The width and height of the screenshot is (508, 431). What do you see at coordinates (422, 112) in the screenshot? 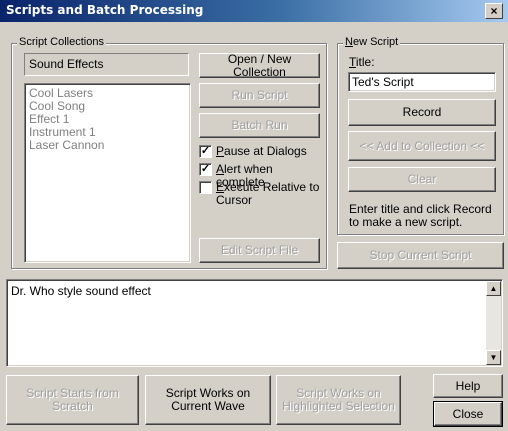
I see `record-button: Record` at bounding box center [422, 112].